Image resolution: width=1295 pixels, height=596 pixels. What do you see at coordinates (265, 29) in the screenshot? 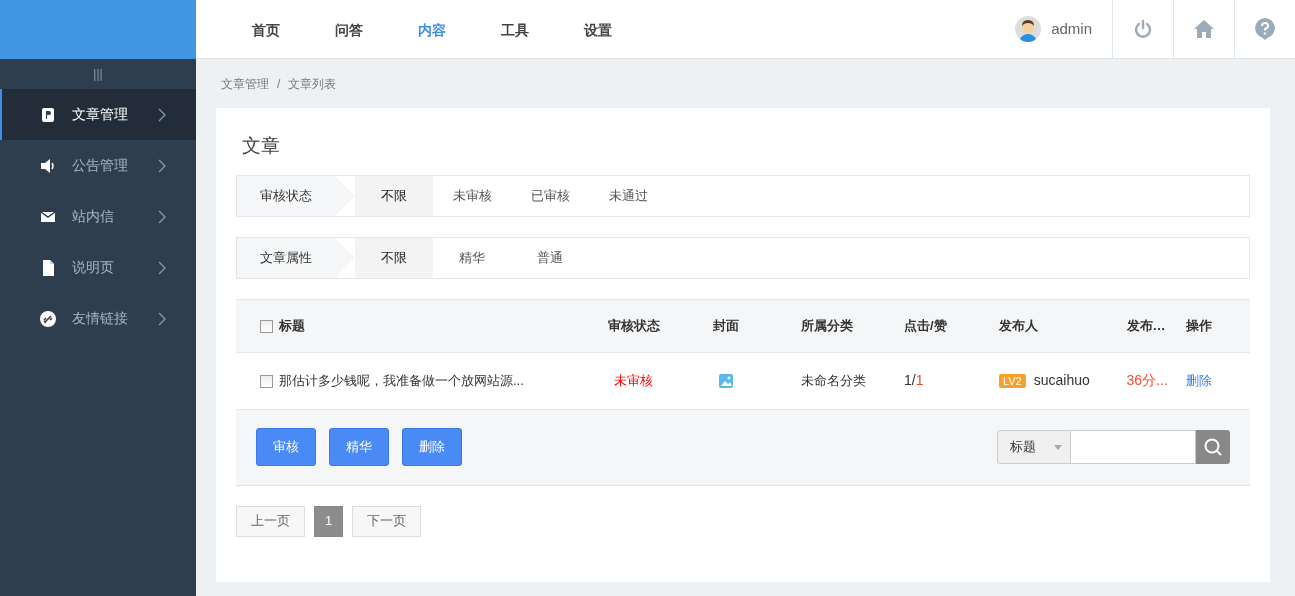
I see `nav-tab: 首页` at bounding box center [265, 29].